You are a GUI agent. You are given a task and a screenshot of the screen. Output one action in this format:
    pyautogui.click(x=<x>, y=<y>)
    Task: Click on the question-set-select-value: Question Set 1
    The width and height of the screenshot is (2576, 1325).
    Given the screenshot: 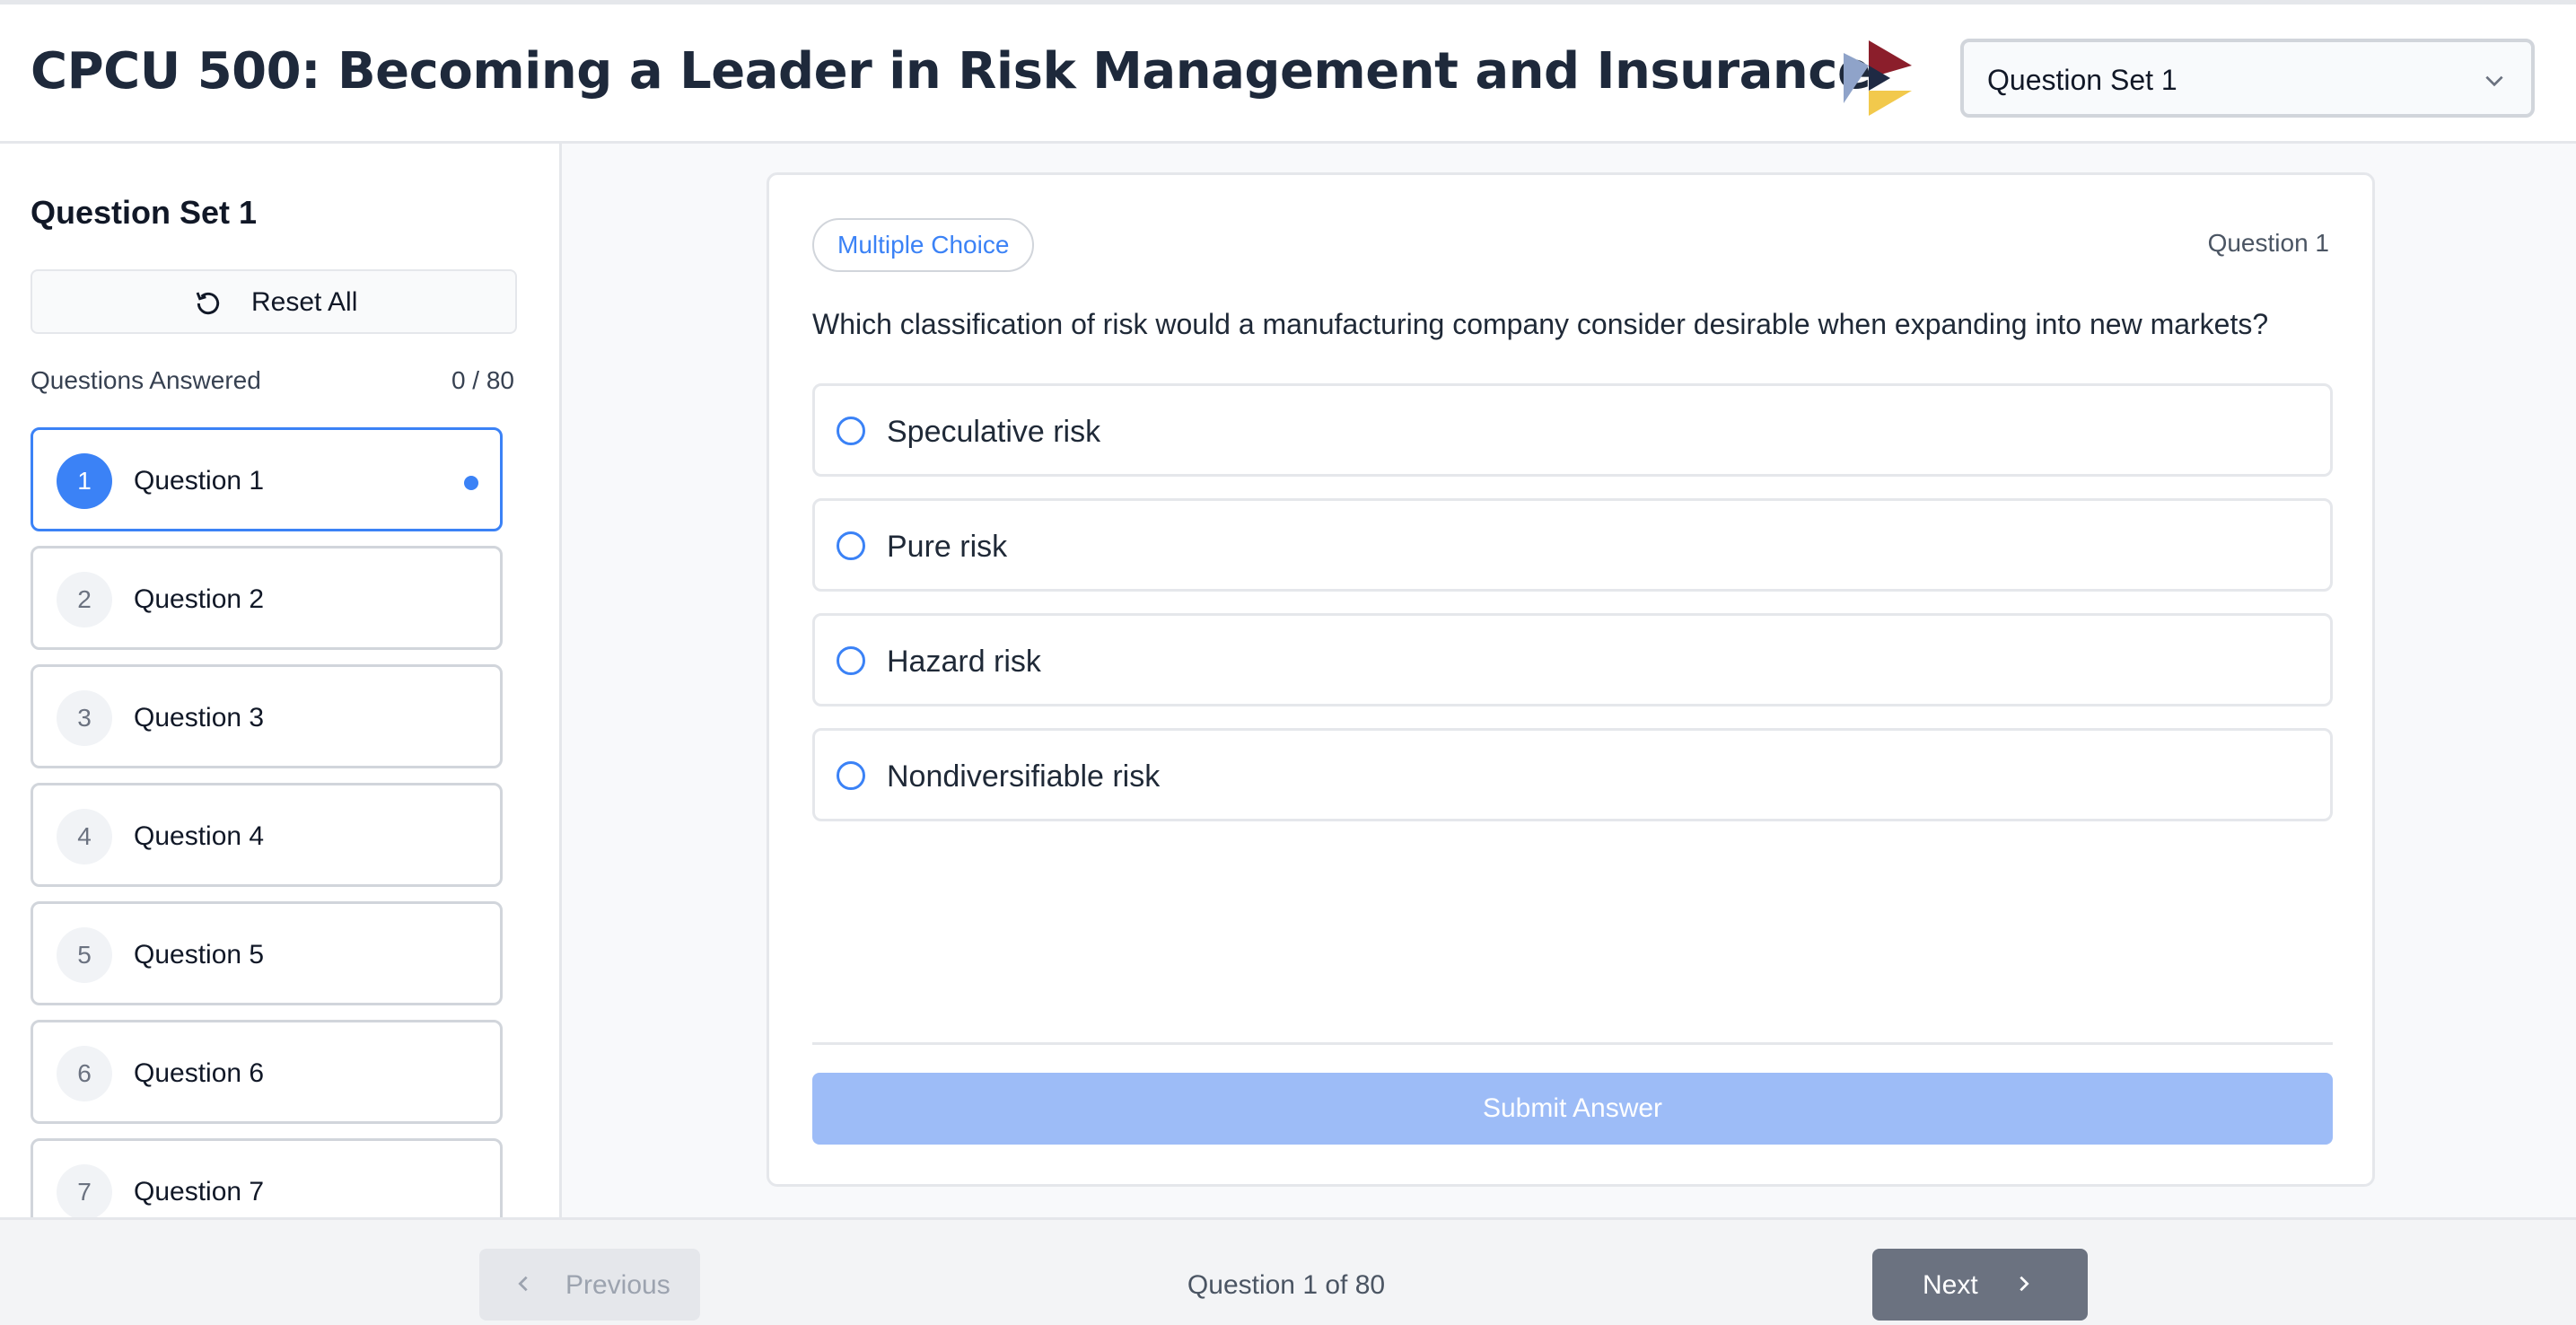 What is the action you would take?
    pyautogui.click(x=2082, y=80)
    